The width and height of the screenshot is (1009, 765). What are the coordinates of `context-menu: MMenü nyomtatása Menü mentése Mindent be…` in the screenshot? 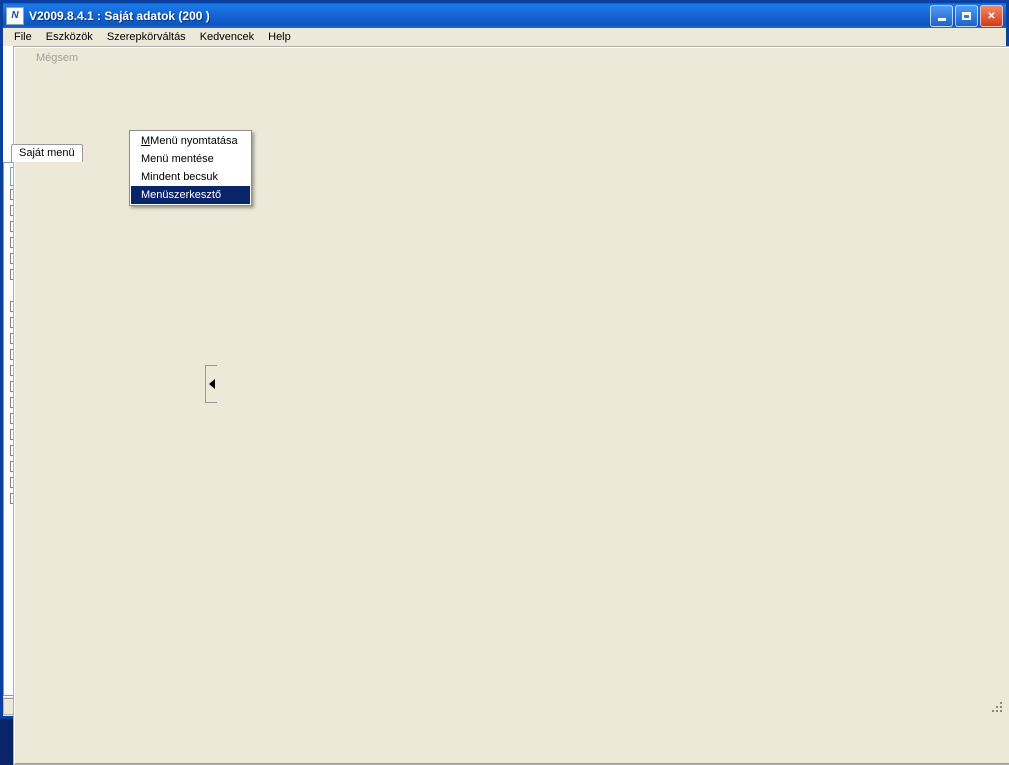 It's located at (190, 168).